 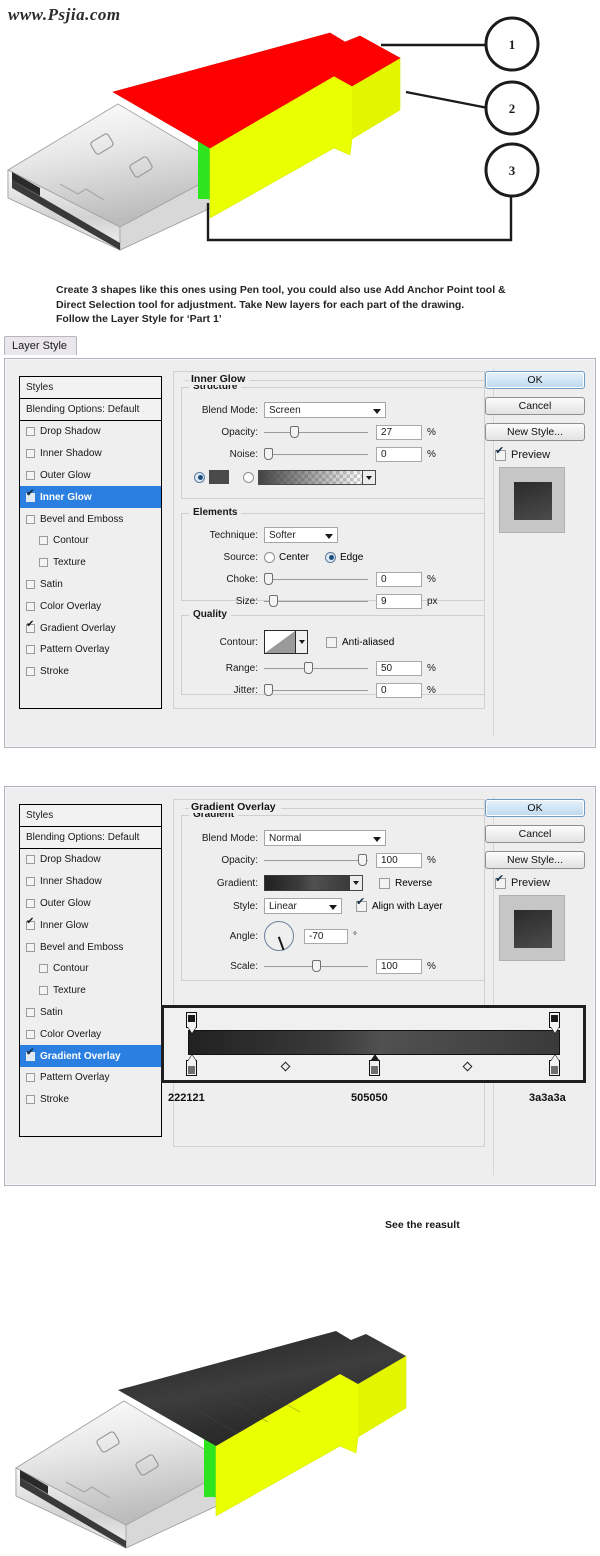 I want to click on gradient-opacity-stop-start, so click(x=191, y=1022).